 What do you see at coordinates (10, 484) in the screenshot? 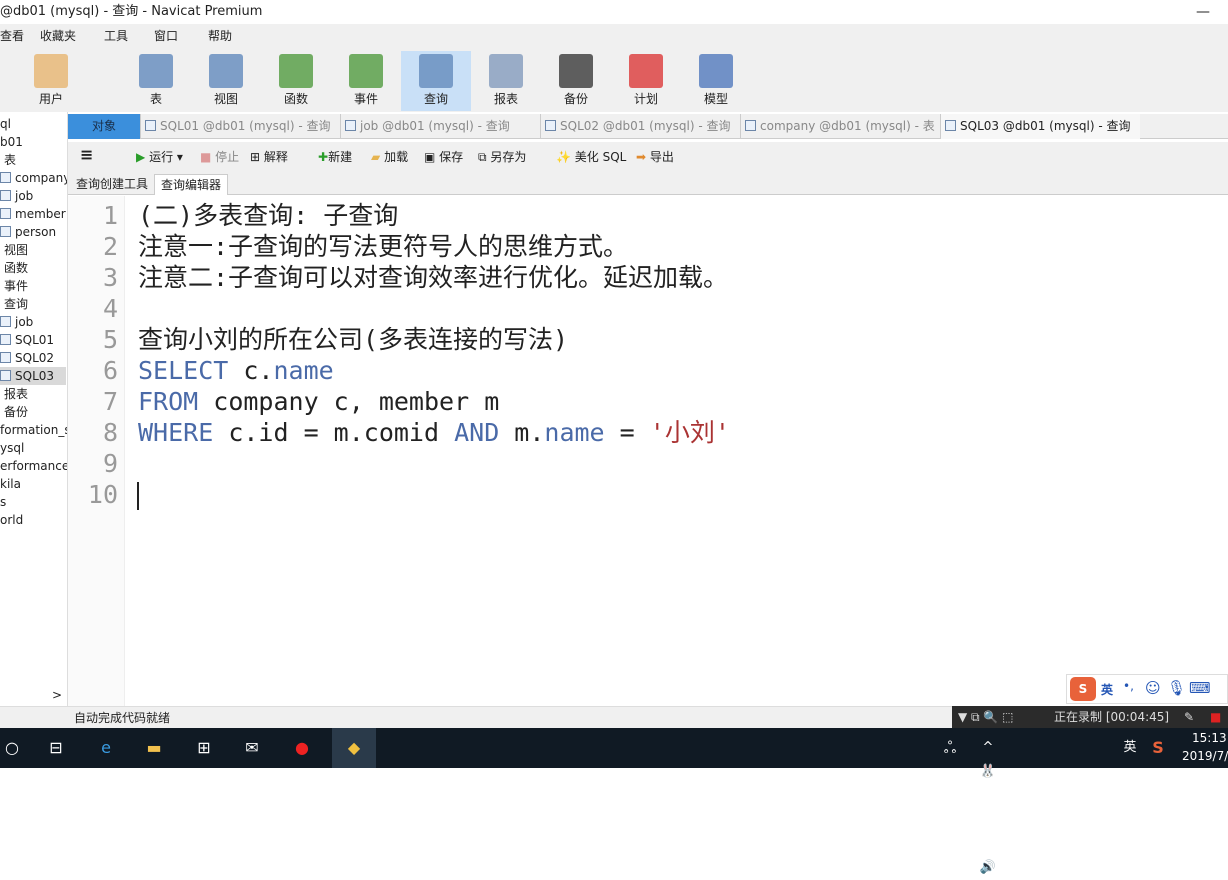
I see `tree-item: kila` at bounding box center [10, 484].